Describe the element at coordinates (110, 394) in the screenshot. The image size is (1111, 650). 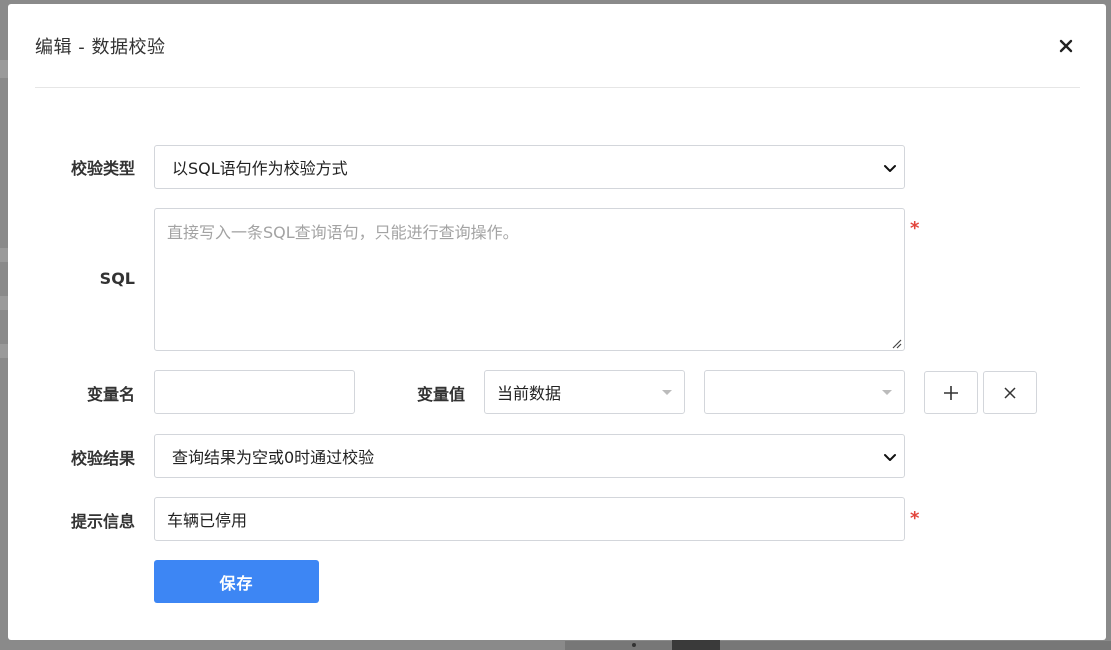
I see `variable-name-label: 变量名` at that location.